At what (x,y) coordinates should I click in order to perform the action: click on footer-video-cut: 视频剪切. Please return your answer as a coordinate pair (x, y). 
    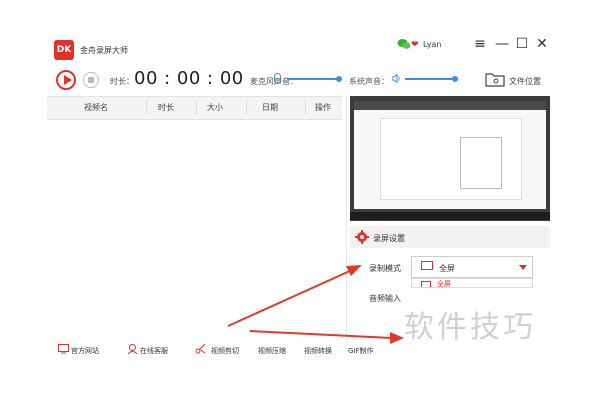
    Looking at the image, I should click on (225, 351).